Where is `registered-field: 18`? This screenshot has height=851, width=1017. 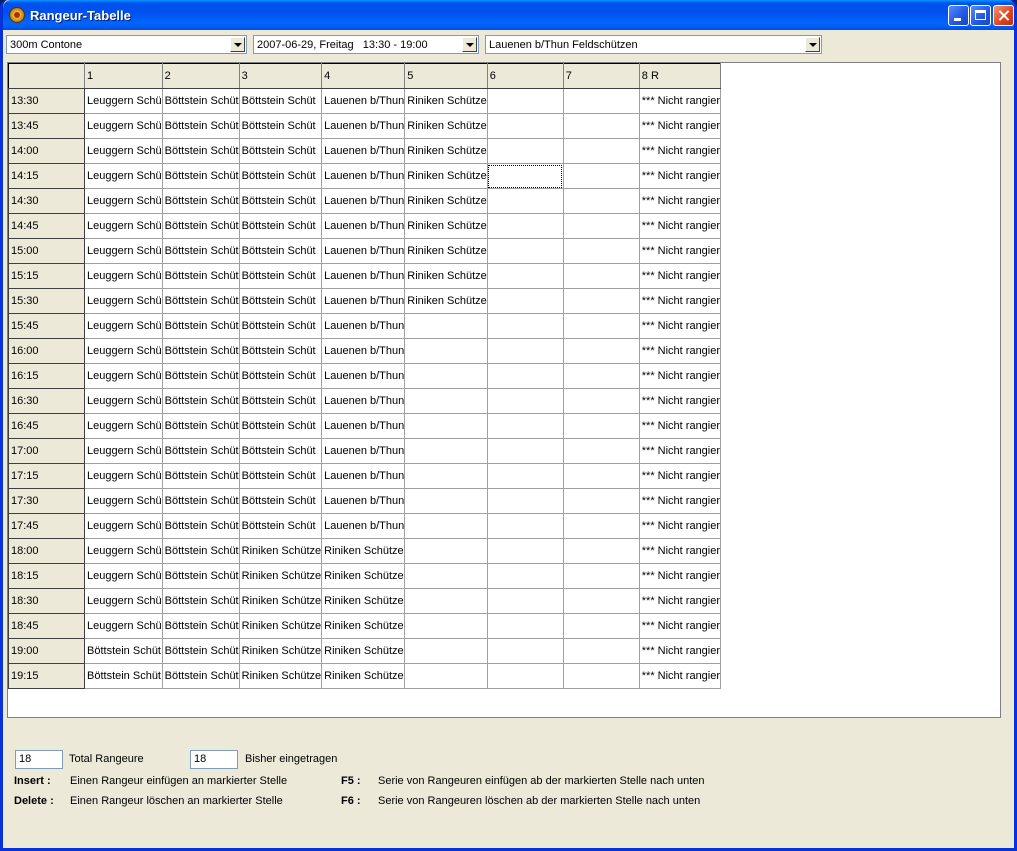 registered-field: 18 is located at coordinates (214, 759).